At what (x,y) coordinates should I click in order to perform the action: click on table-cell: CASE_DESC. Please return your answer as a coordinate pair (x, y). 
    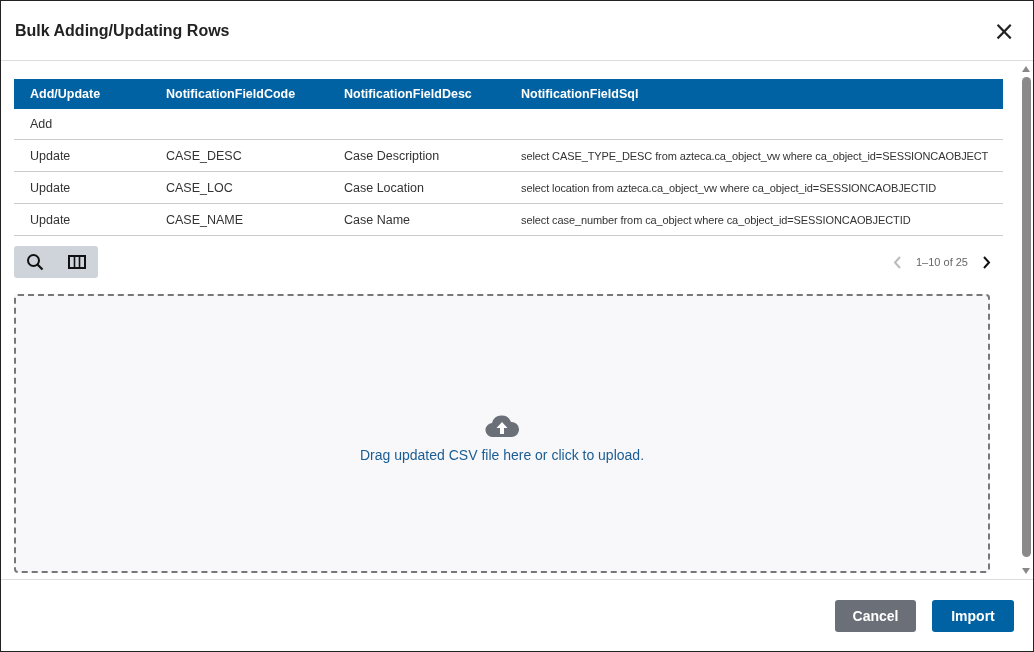
    Looking at the image, I should click on (239, 155).